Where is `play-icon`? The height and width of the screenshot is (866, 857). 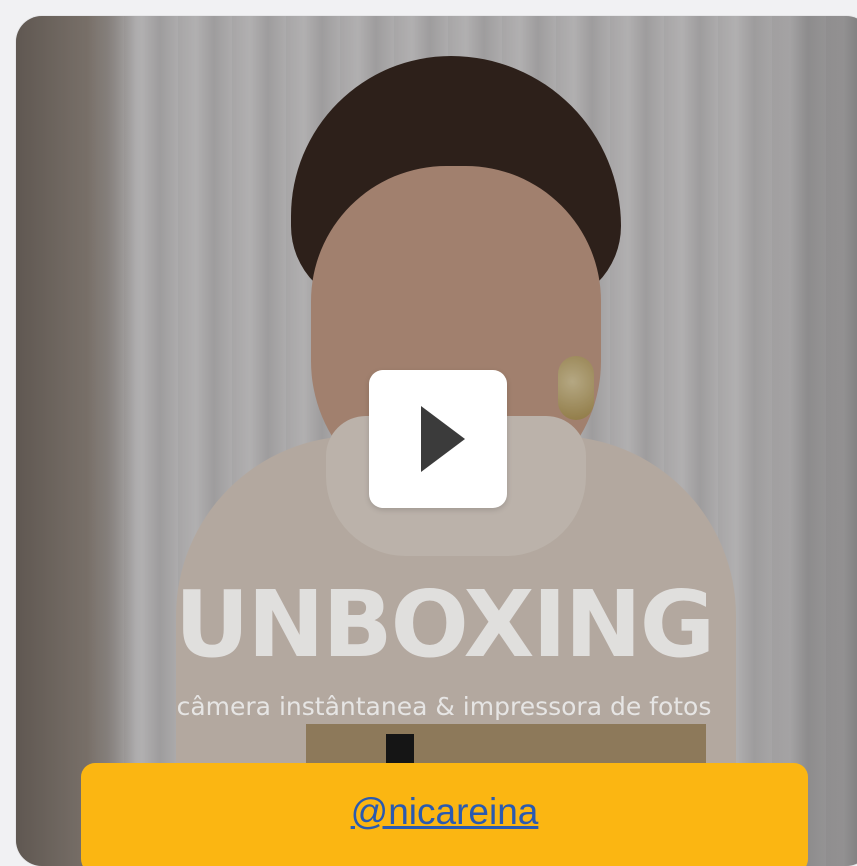 play-icon is located at coordinates (443, 439).